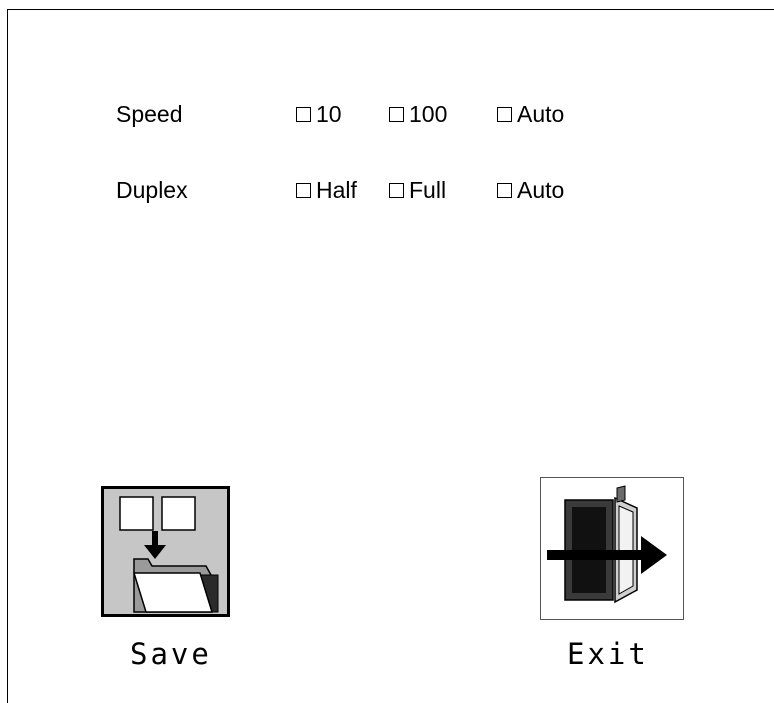 The width and height of the screenshot is (774, 703). Describe the element at coordinates (152, 190) in the screenshot. I see `duplex-label: Duplex` at that location.